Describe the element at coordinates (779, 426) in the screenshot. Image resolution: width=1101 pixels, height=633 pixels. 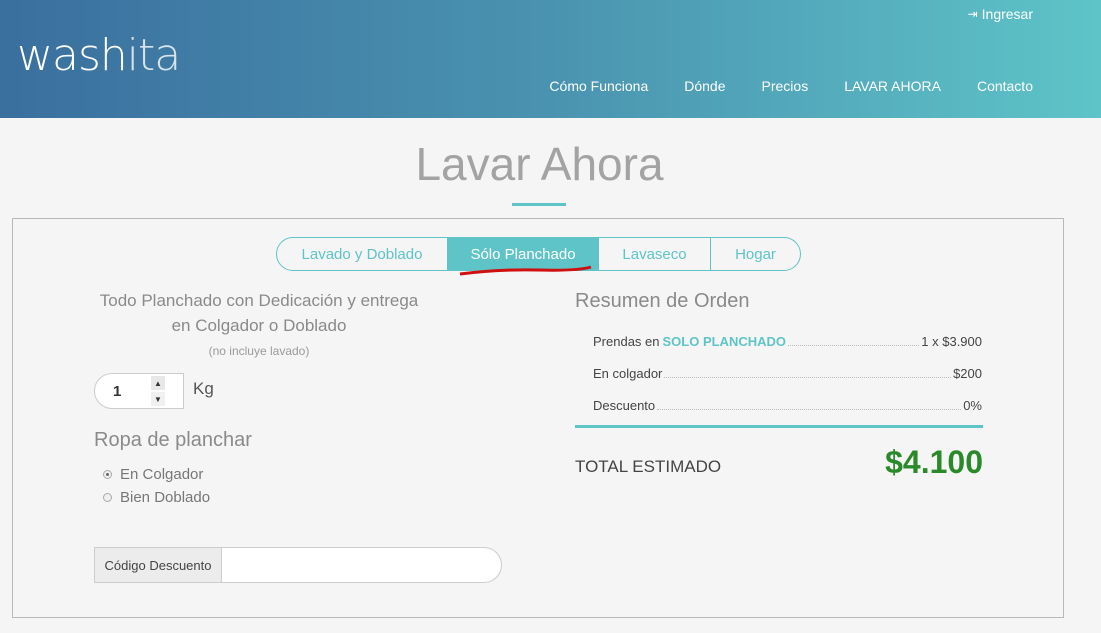
I see `summary-divider` at that location.